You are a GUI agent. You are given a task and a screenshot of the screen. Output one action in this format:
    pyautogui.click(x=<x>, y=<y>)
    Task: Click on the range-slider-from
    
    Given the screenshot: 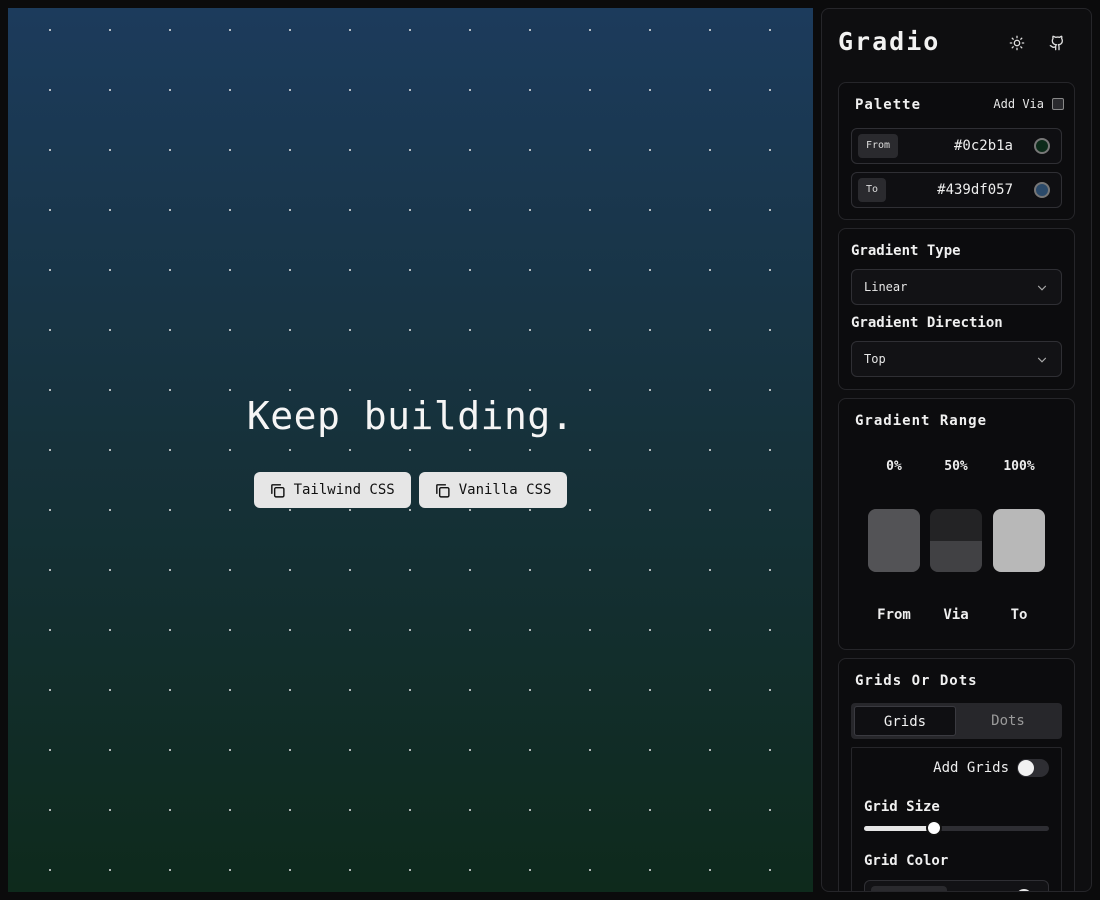 What is the action you would take?
    pyautogui.click(x=894, y=540)
    